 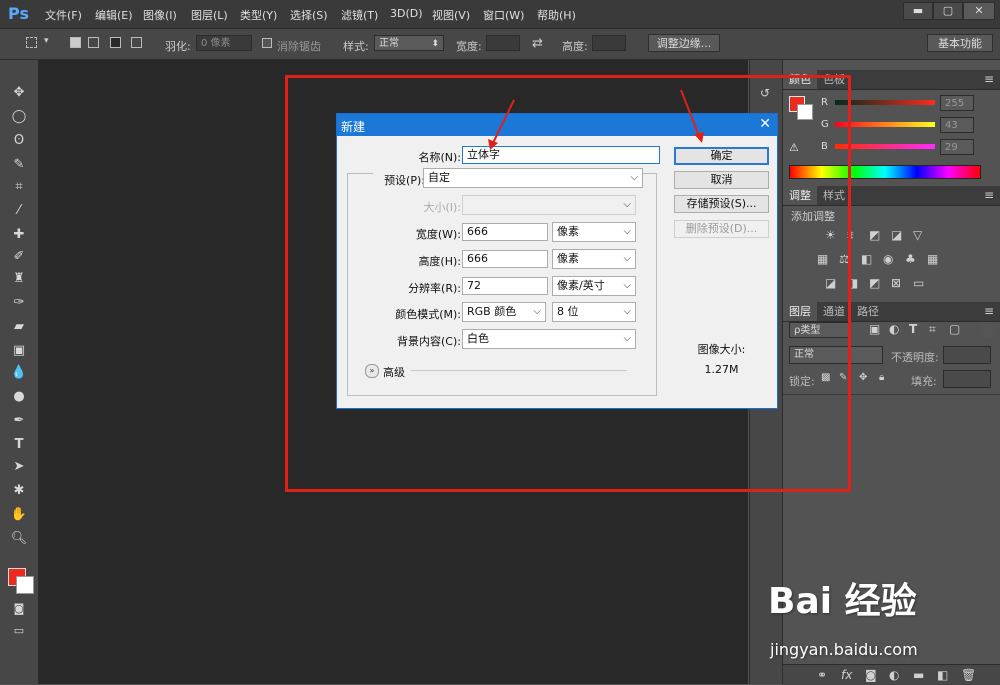 I want to click on arrow-head-name, so click(x=493, y=144).